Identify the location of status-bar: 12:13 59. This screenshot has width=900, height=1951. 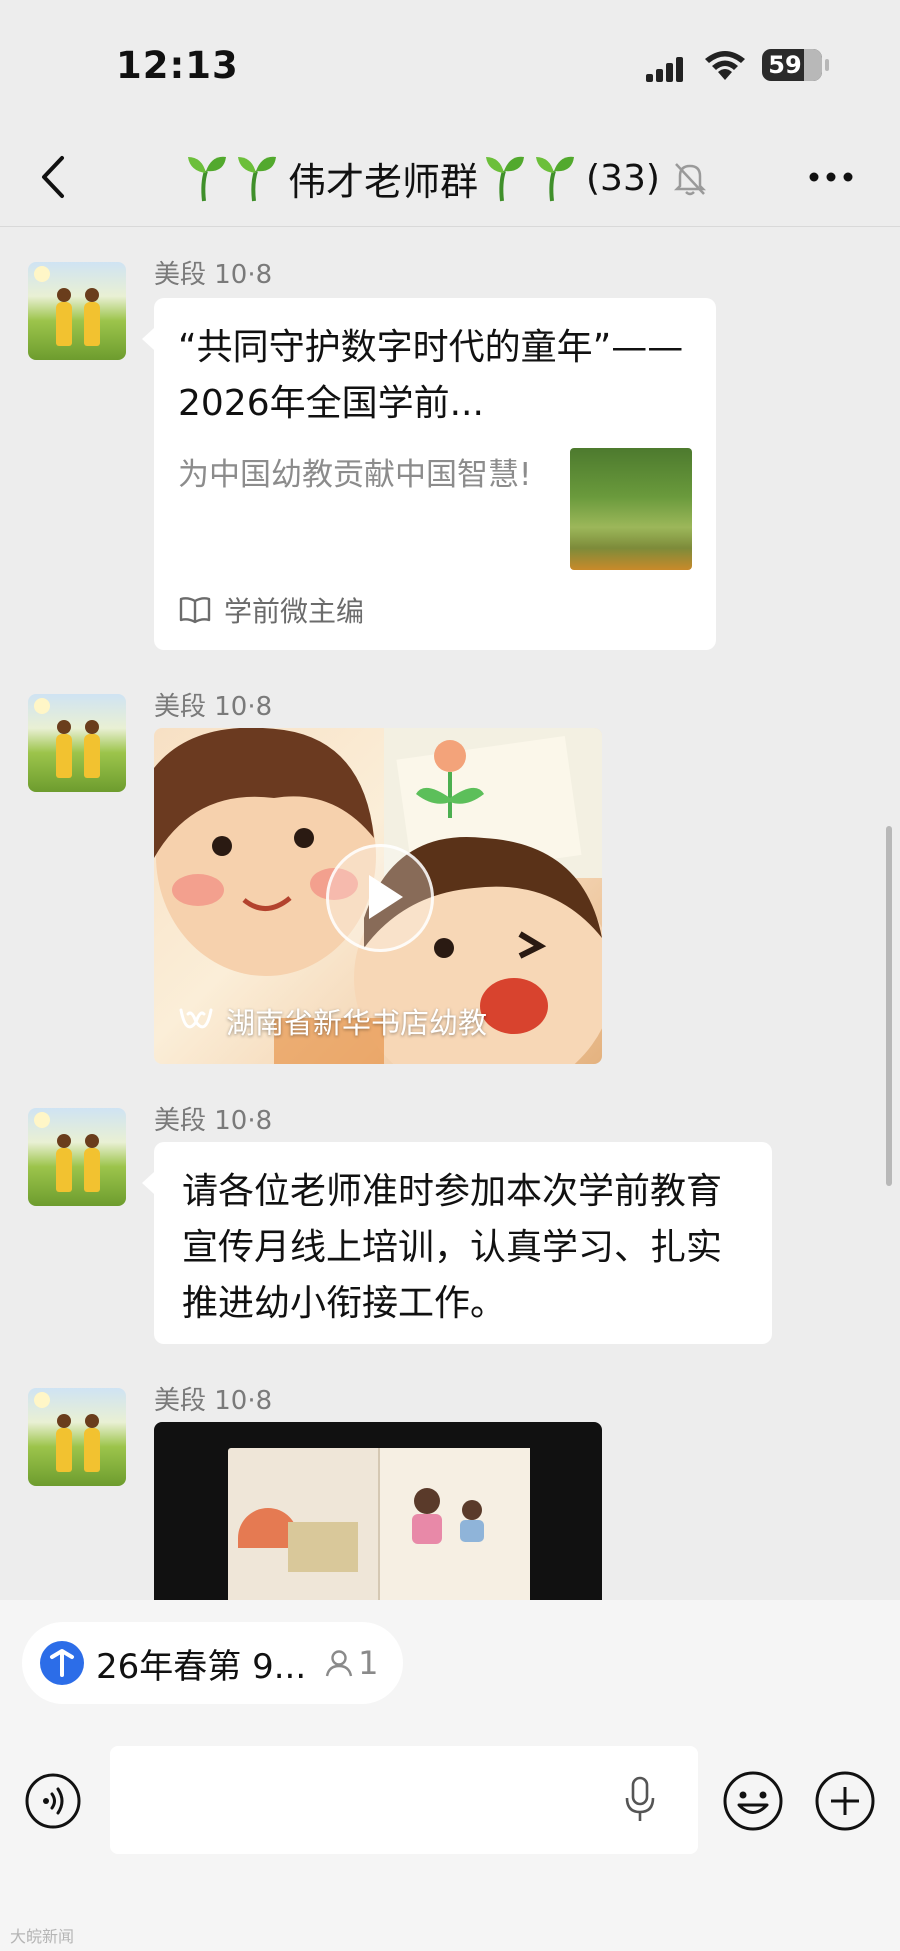
(450, 65).